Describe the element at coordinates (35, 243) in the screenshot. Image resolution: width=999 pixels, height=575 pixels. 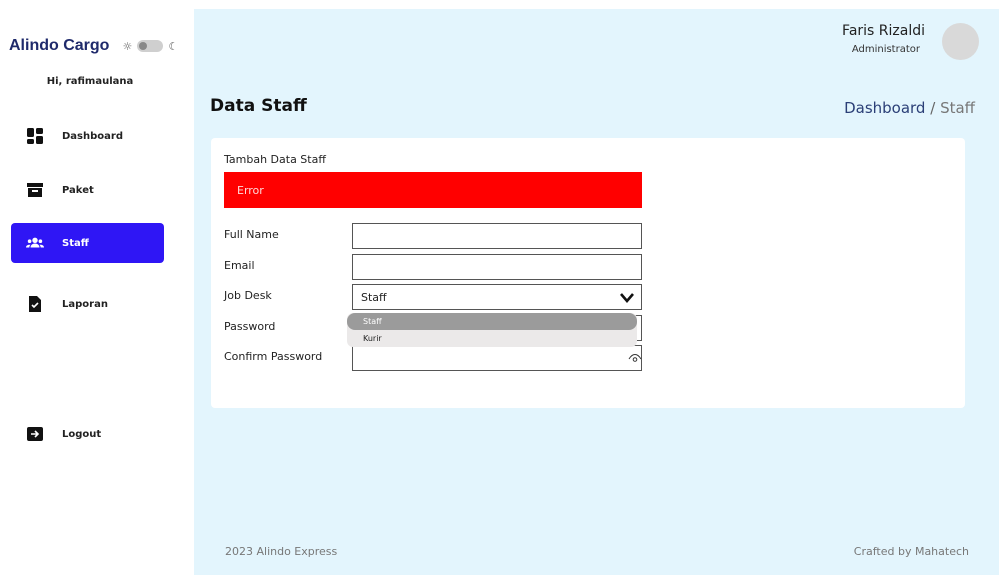
I see `users-icon` at that location.